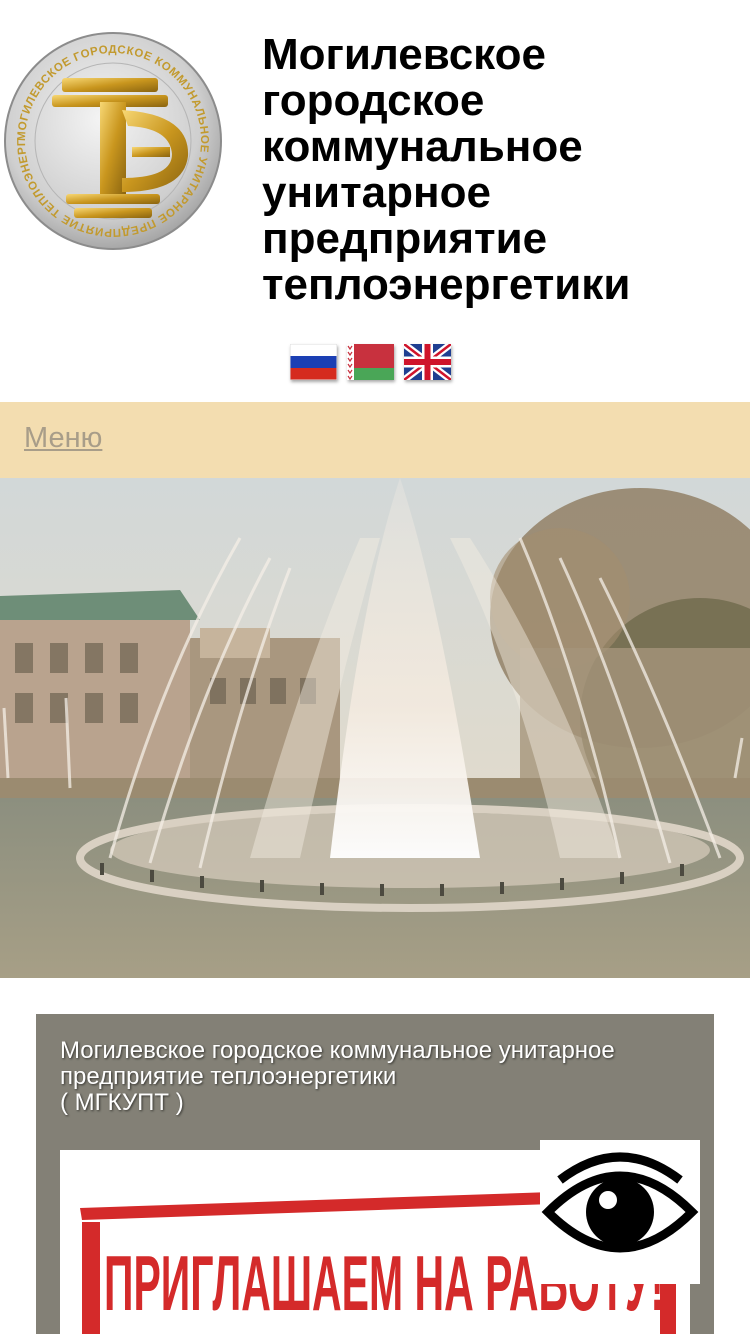 The width and height of the screenshot is (750, 1334). What do you see at coordinates (228, 1076) in the screenshot?
I see `intro-line: предприятие теплоэнергетики` at bounding box center [228, 1076].